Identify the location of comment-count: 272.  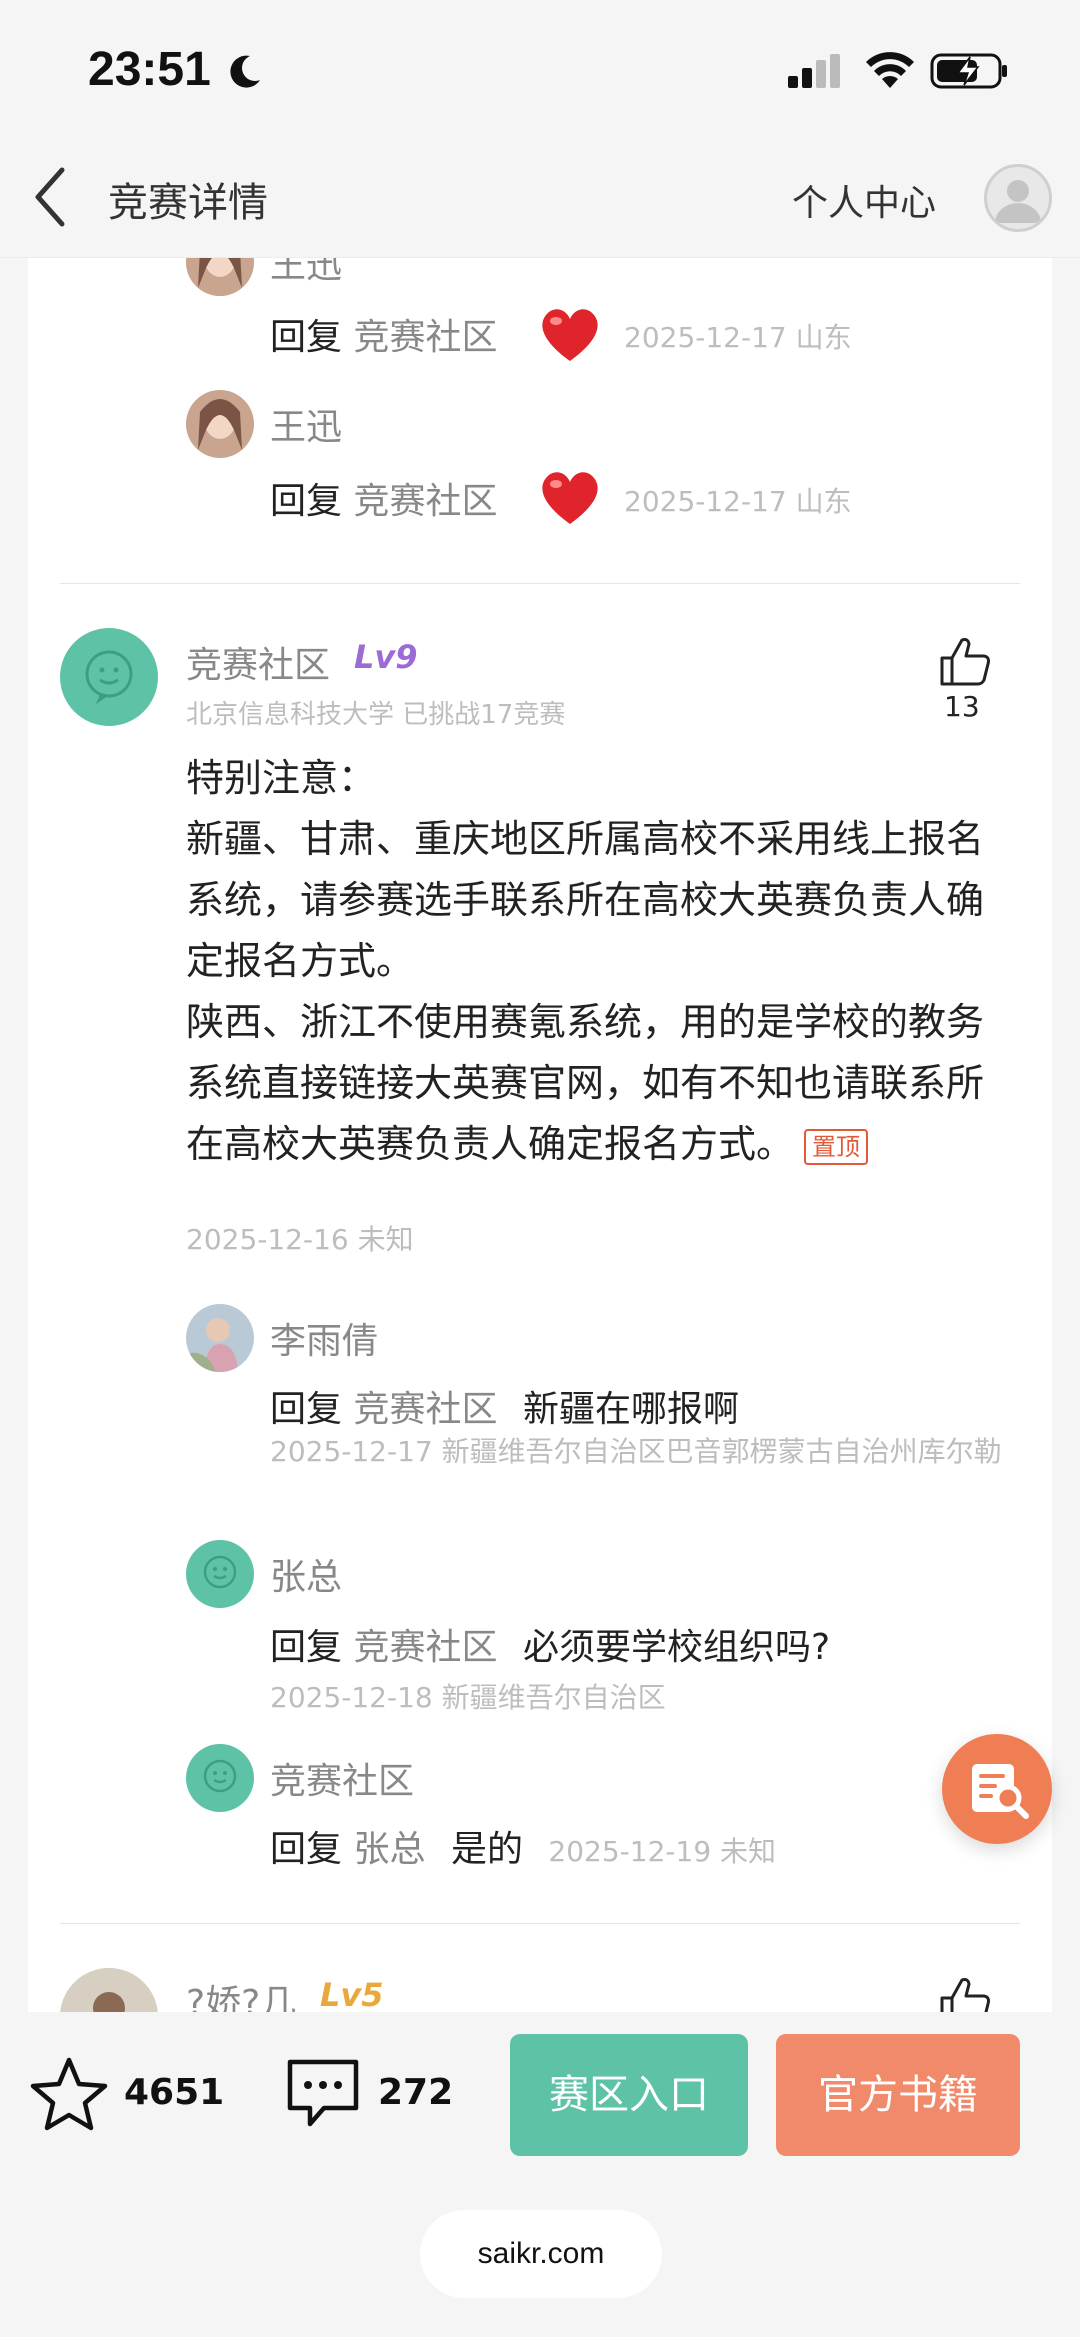
(416, 2092).